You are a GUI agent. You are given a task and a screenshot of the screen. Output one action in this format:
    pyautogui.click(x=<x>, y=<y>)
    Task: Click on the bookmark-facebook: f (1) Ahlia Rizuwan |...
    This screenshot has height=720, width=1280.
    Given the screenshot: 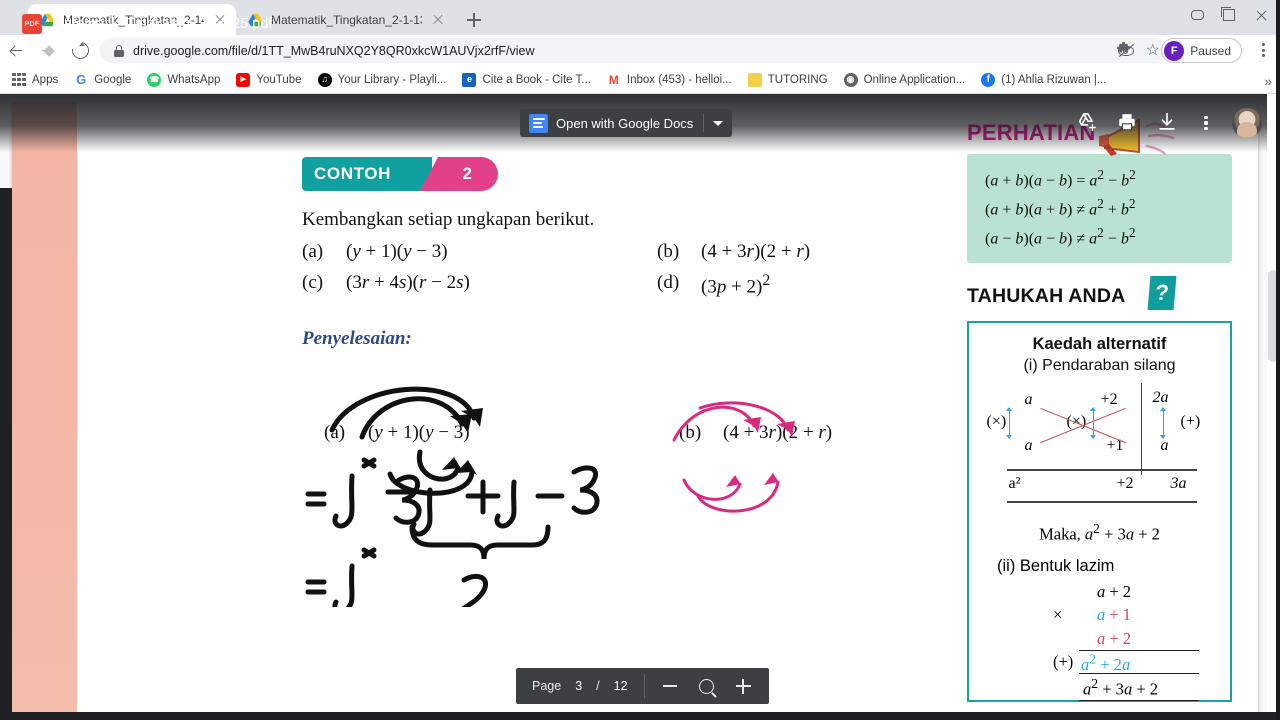 What is the action you would take?
    pyautogui.click(x=1043, y=80)
    